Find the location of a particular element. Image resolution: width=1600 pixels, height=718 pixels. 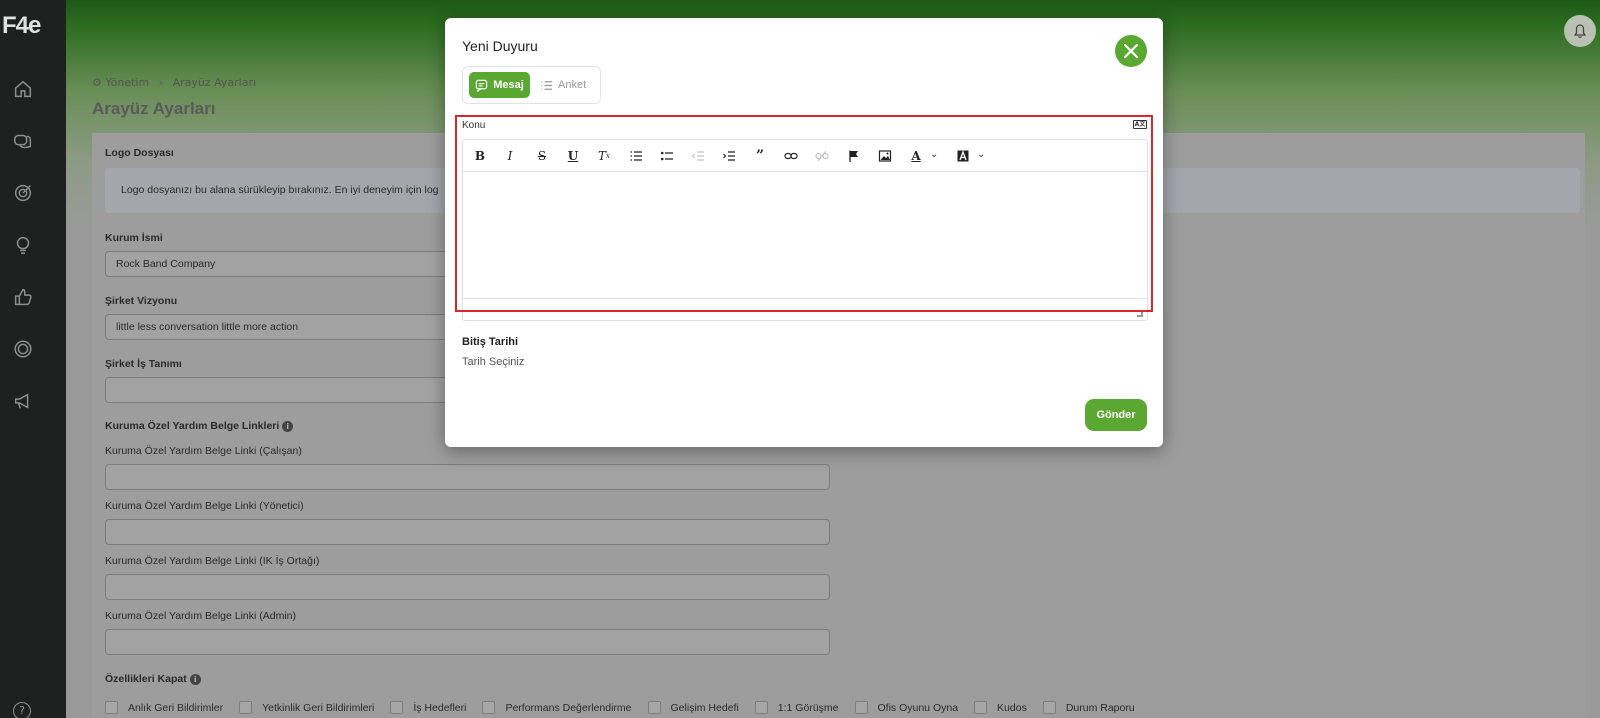

company-name-label: Kurum İsmi is located at coordinates (134, 238).